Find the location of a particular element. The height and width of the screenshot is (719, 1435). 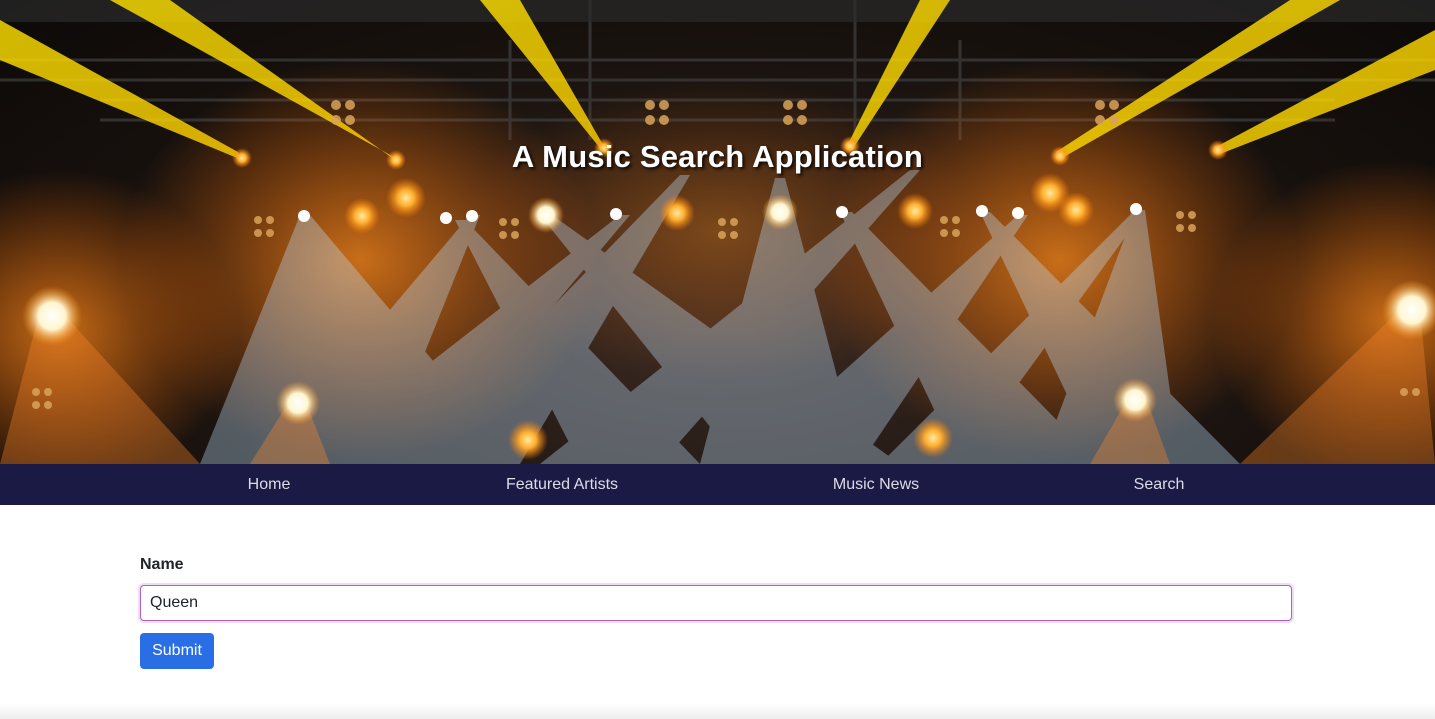

page-bottom-shadow is located at coordinates (717, 711).